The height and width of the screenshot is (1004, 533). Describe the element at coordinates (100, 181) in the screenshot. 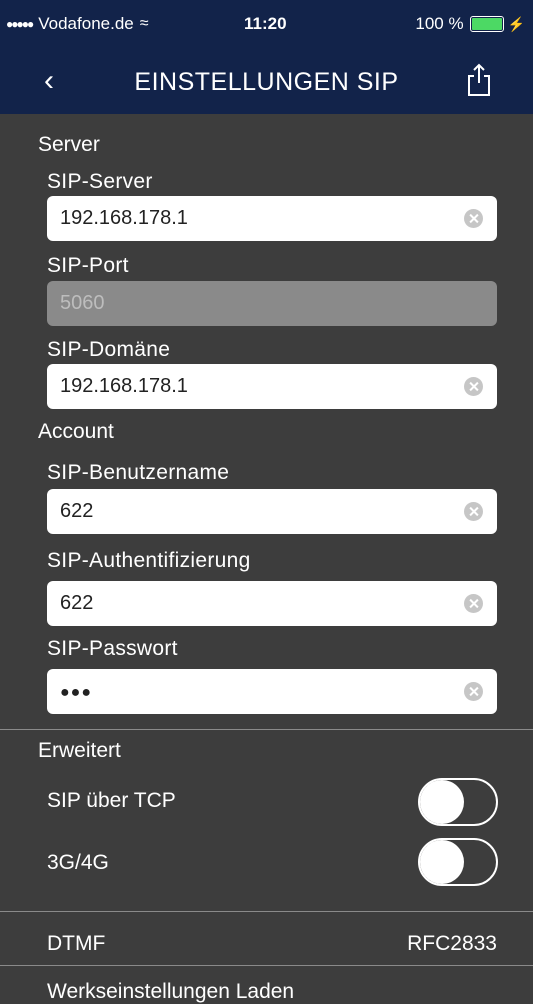

I see `sip-server-label: SIP-Server` at that location.